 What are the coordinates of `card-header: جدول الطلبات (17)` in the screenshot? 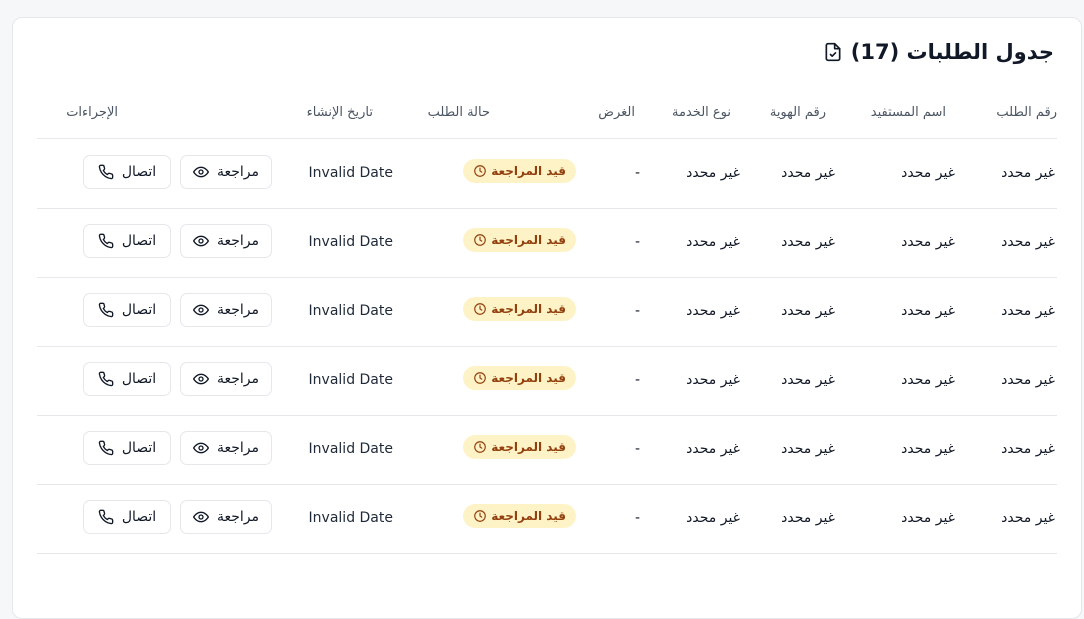 It's located at (938, 52).